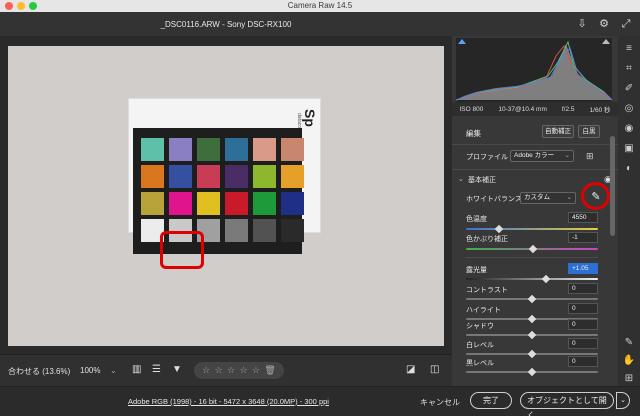 The height and width of the screenshot is (416, 640). What do you see at coordinates (320, 24) in the screenshot?
I see `header-bar: _DSC0116.ARW - Sony DSC-RX100 ⇩ ⚙ ⤢` at bounding box center [320, 24].